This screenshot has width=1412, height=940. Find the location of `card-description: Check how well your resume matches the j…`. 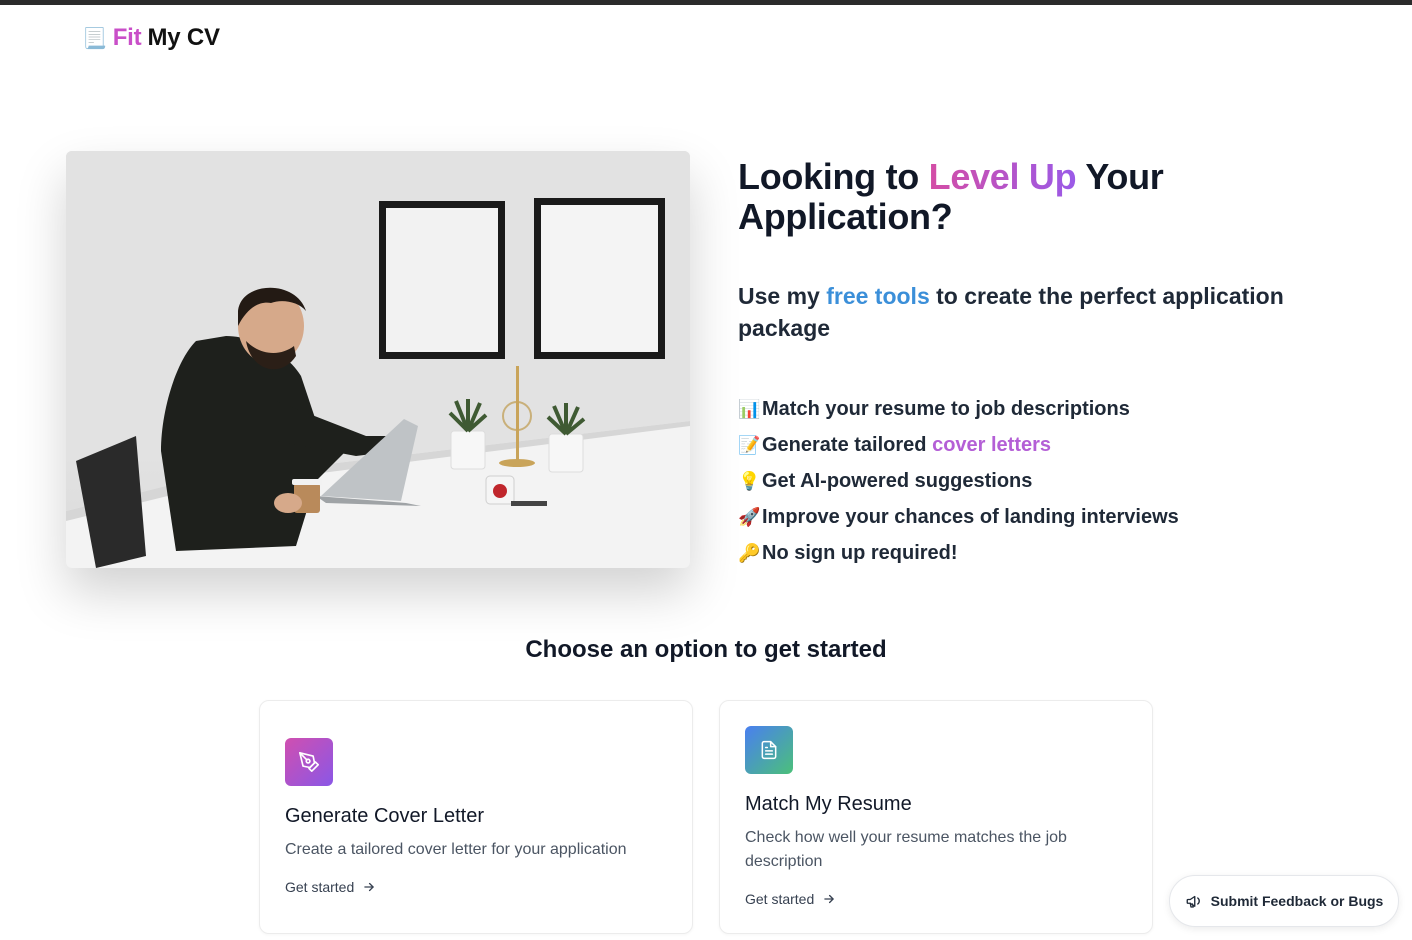

card-description: Check how well your resume matches the j… is located at coordinates (906, 849).